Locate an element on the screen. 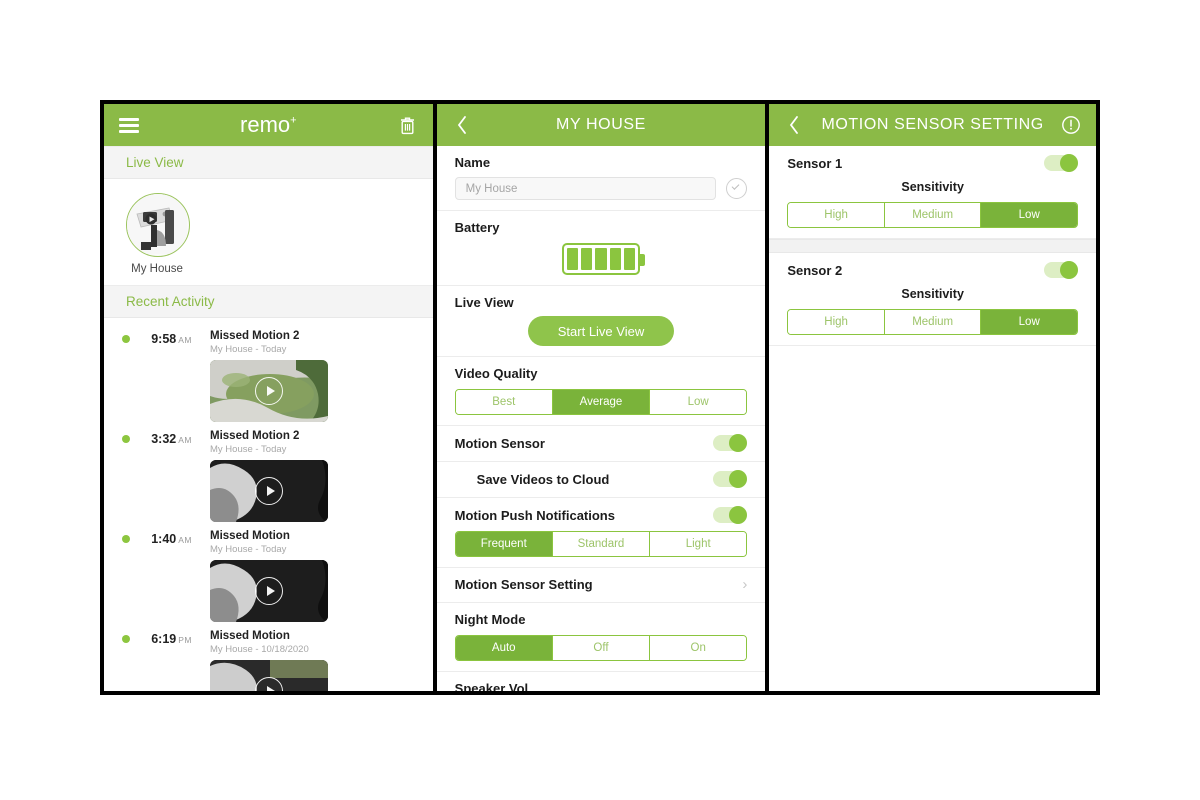  recent-activity-strip: Recent Activity is located at coordinates (268, 301).